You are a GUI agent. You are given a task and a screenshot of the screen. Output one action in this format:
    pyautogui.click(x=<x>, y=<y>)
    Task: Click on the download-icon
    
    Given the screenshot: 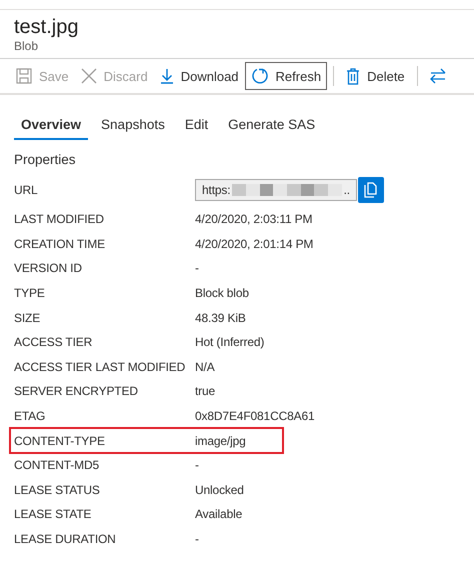 What is the action you would take?
    pyautogui.click(x=167, y=76)
    